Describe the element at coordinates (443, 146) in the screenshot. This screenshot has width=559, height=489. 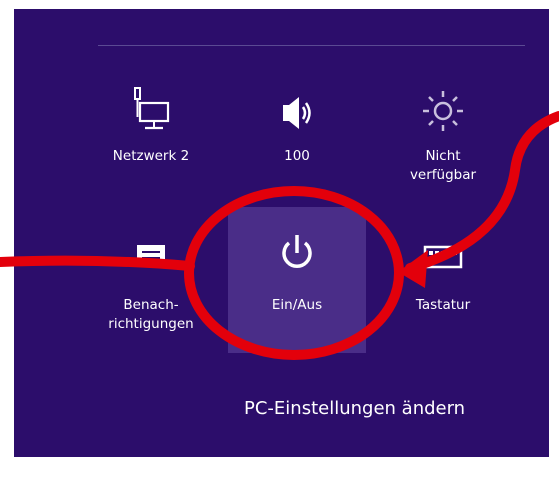
I see `brightness-tile: Nicht verfügbar` at that location.